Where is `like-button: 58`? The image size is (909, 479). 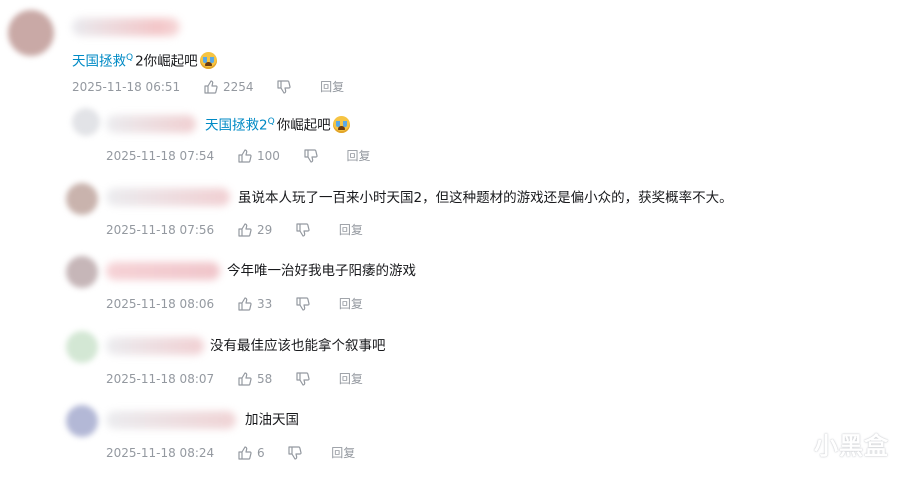 like-button: 58 is located at coordinates (255, 378).